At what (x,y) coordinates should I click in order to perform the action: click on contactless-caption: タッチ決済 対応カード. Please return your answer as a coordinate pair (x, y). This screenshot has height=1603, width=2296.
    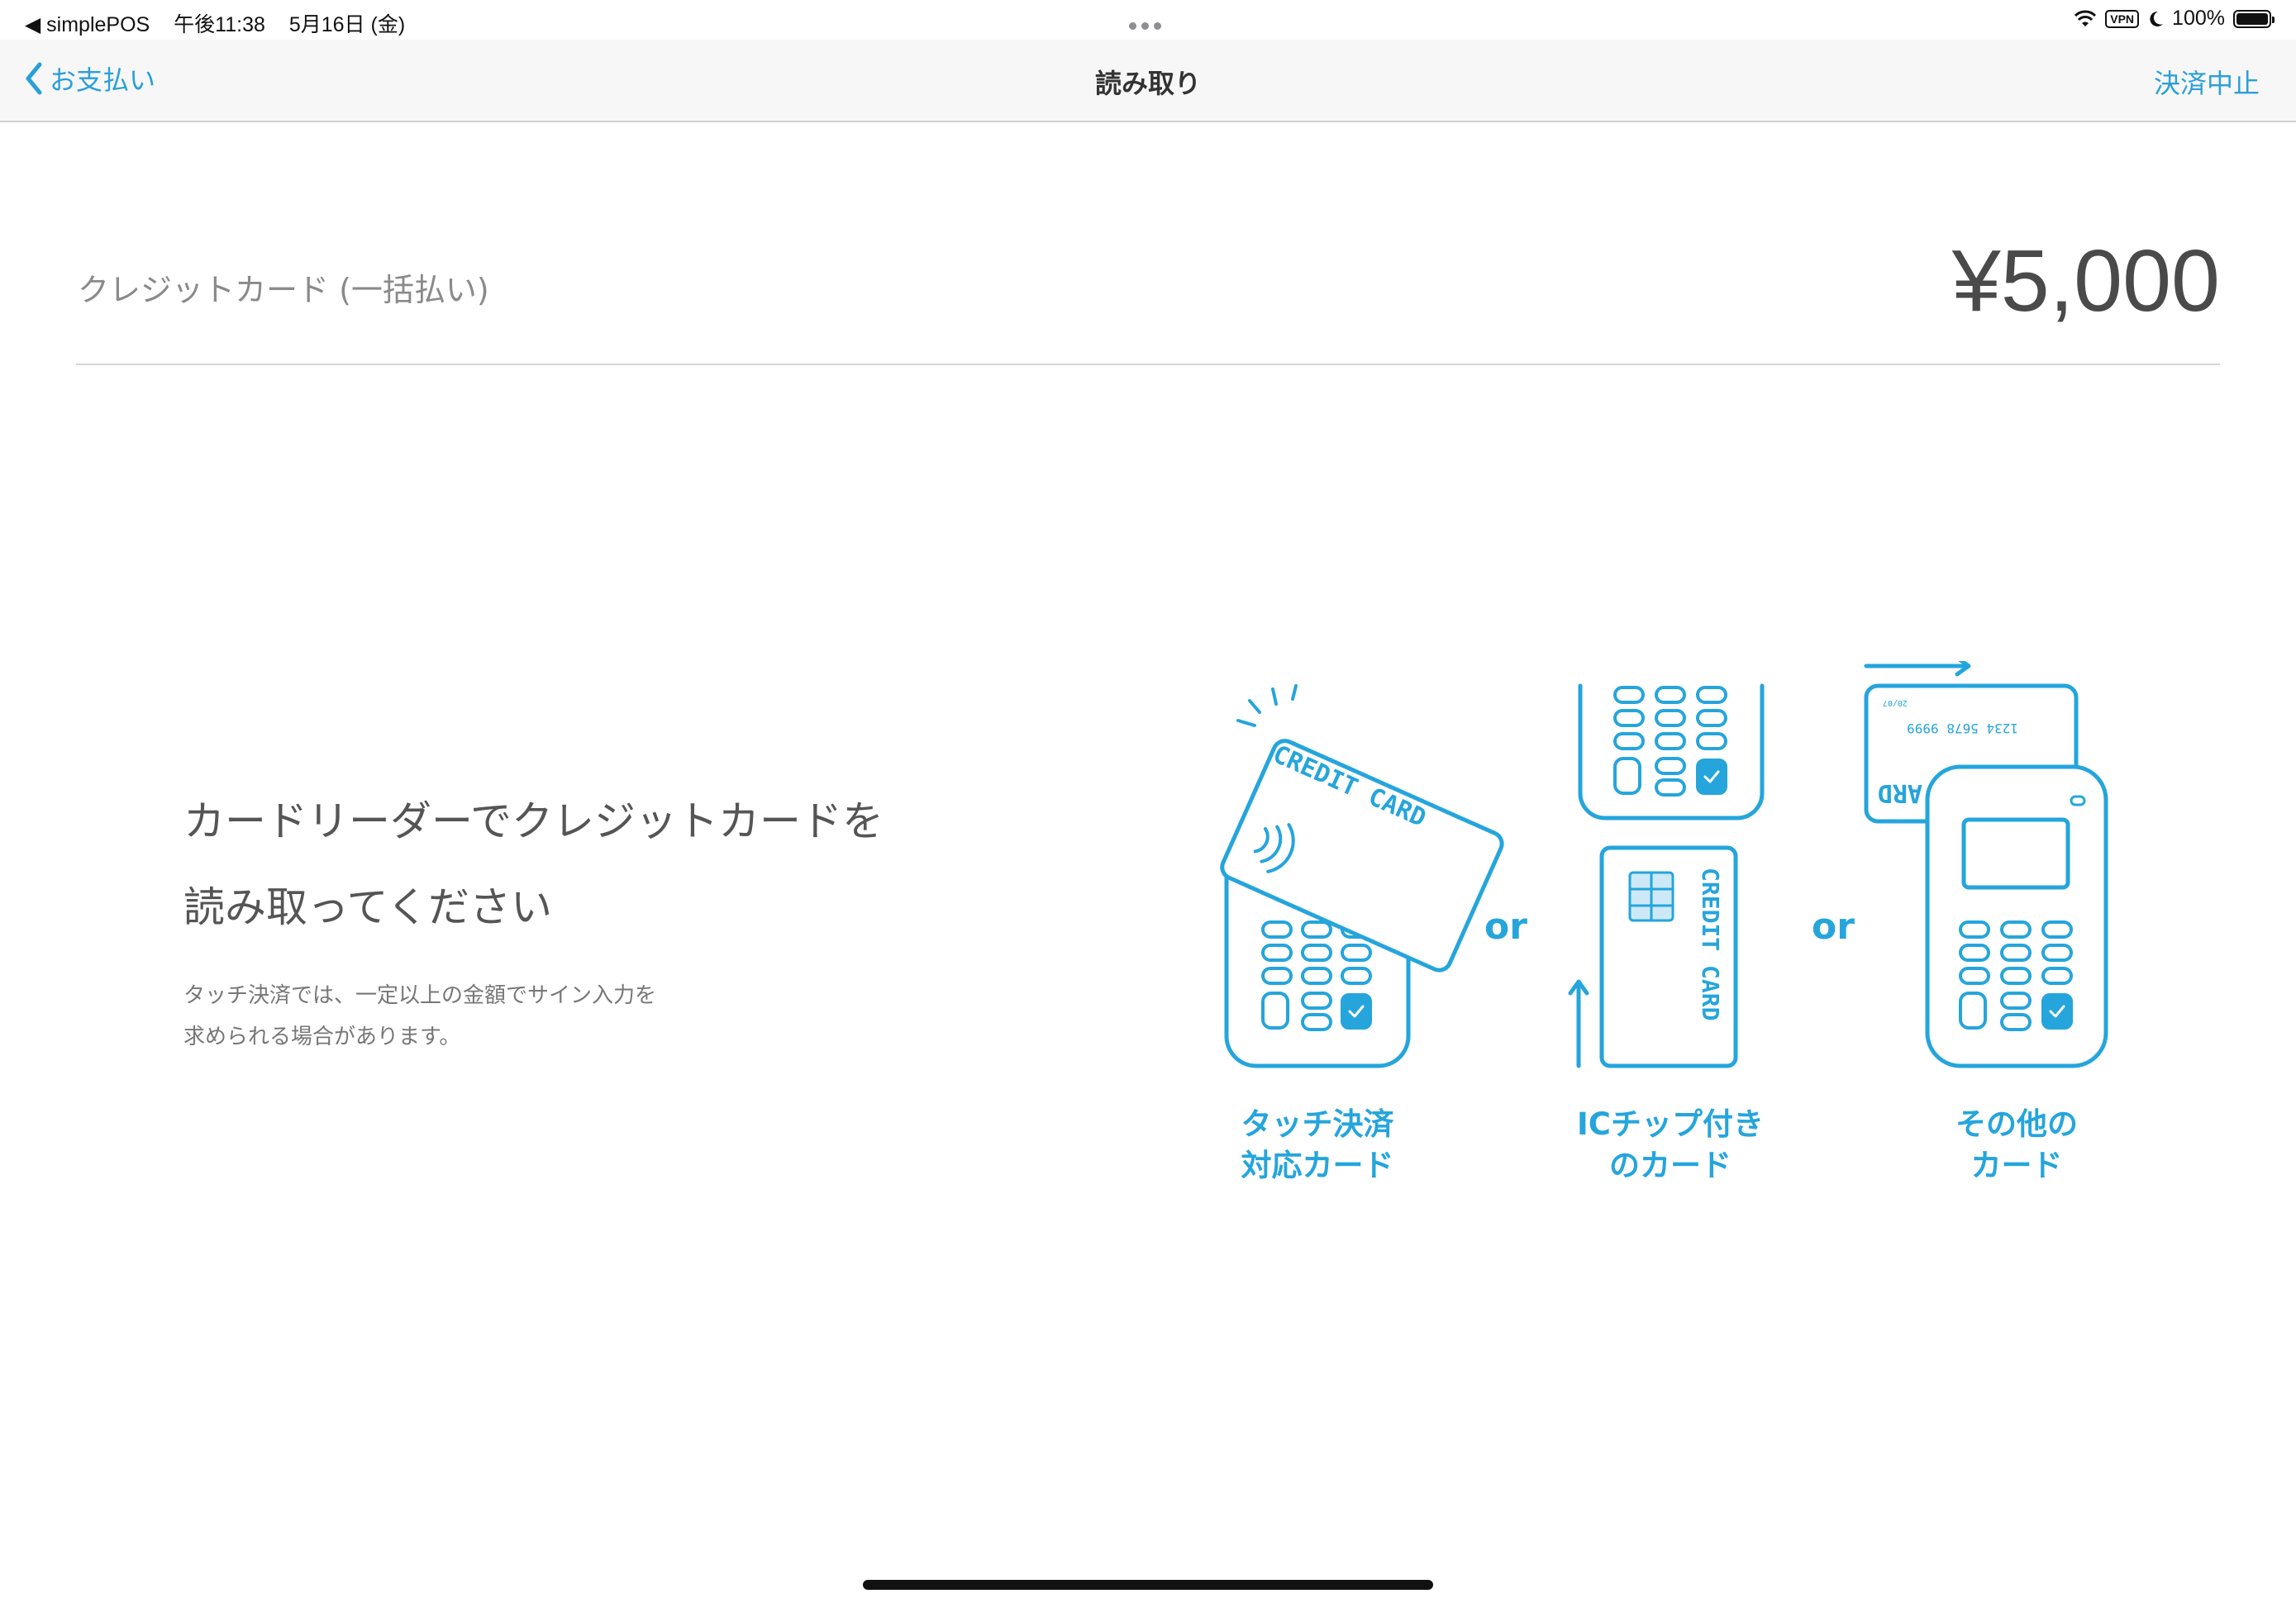
    Looking at the image, I should click on (1317, 1144).